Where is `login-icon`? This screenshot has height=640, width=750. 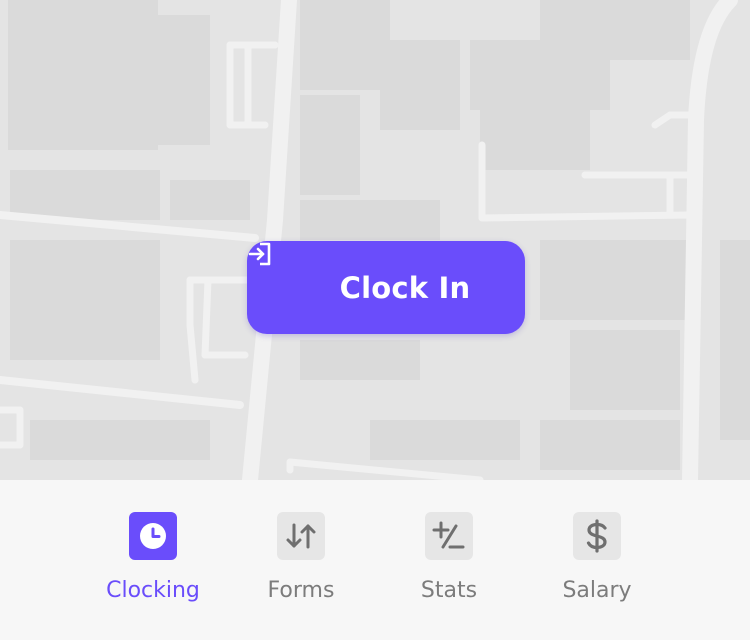
login-icon is located at coordinates (288, 271).